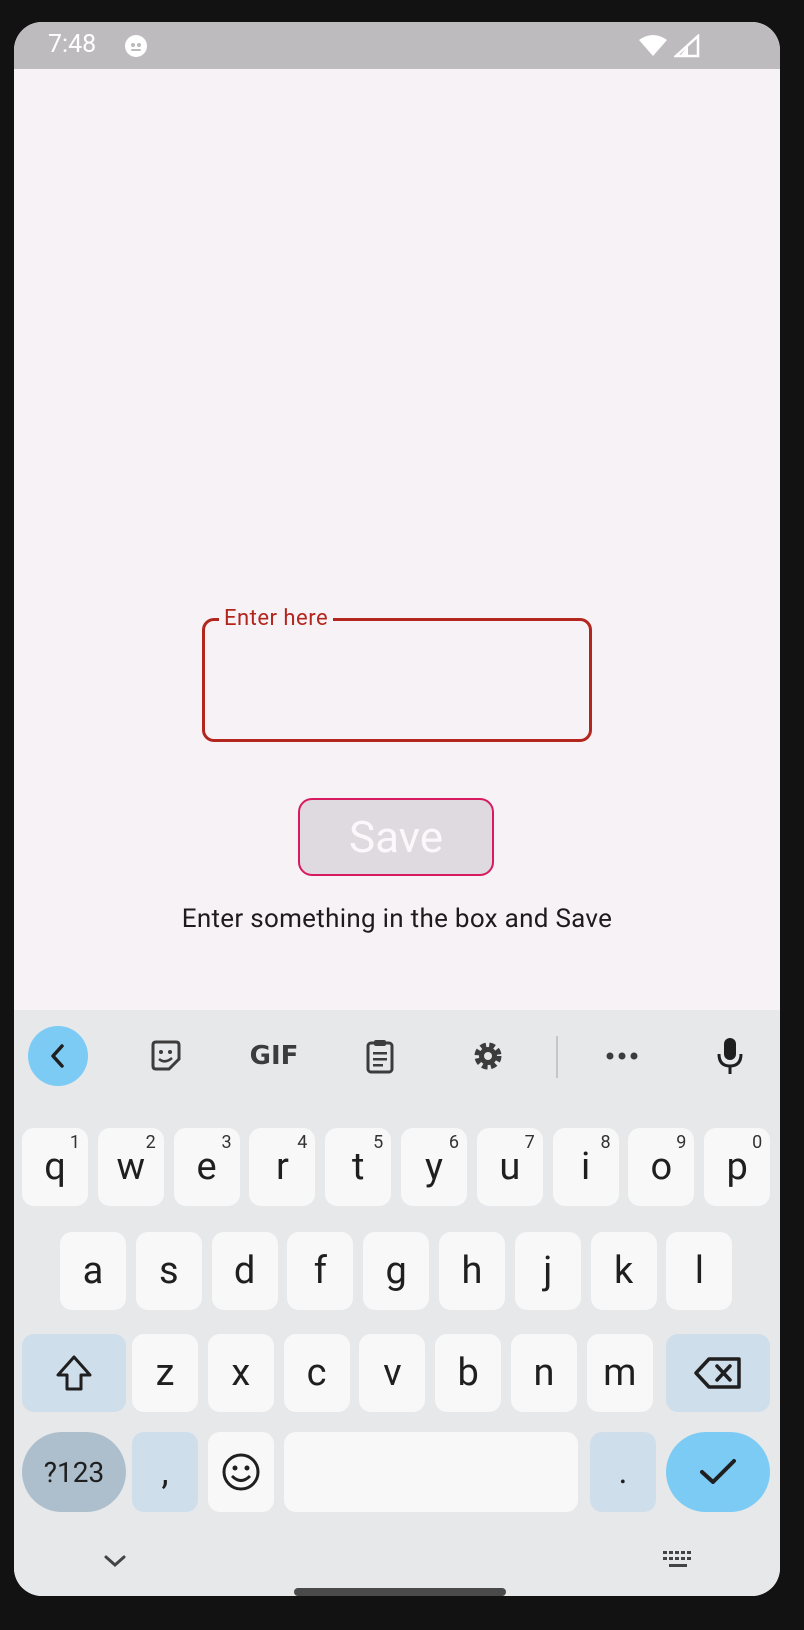 This screenshot has width=804, height=1630. Describe the element at coordinates (434, 1167) in the screenshot. I see `key-y: y6` at that location.